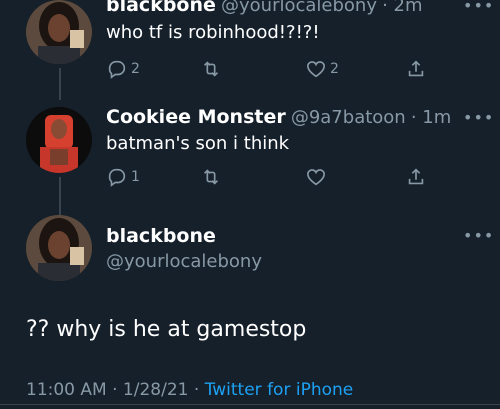 This screenshot has width=500, height=409. I want to click on reply-button: 1, so click(123, 177).